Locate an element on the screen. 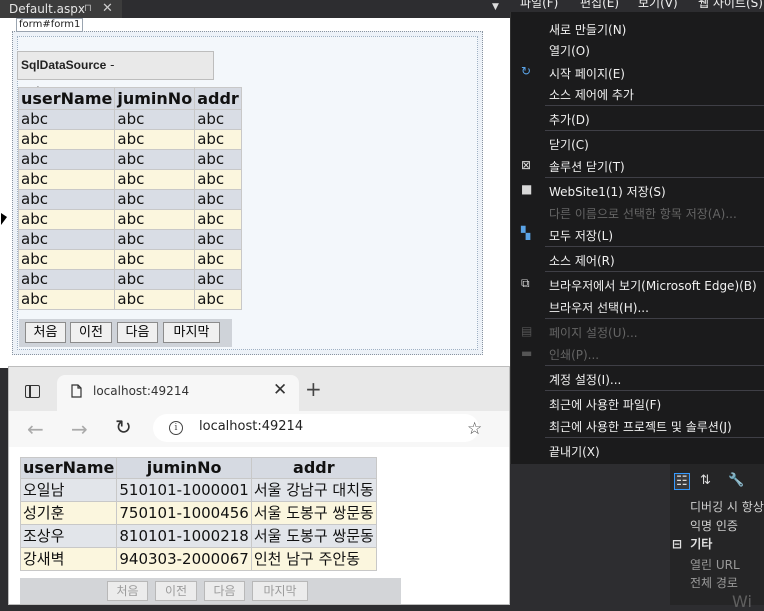 Image resolution: width=764 pixels, height=611 pixels. menu-item-close-solution: 솔루션 닫기(T) is located at coordinates (587, 166).